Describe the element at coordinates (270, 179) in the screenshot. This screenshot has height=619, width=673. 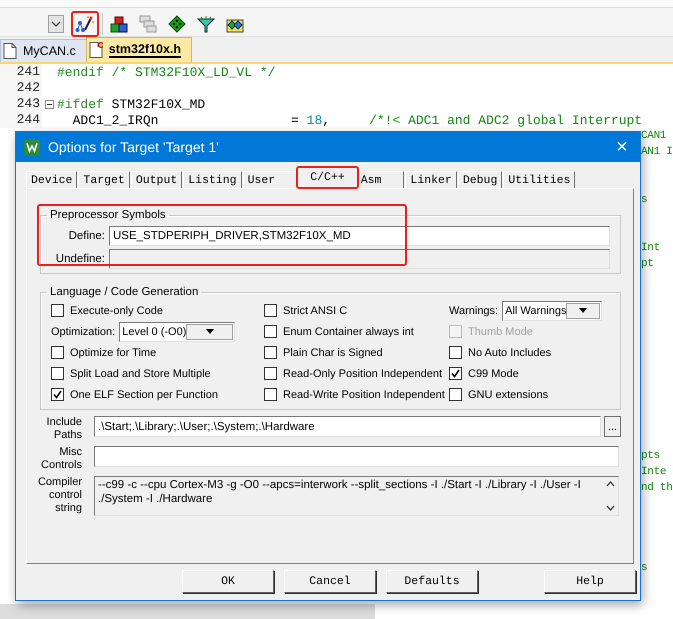
I see `dialog-tab: User` at that location.